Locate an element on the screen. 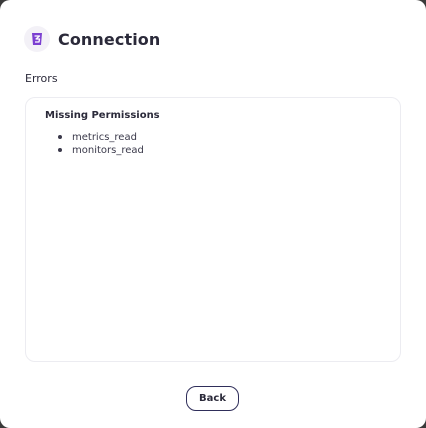  missing-permissions-list: metrics_read monitors_read is located at coordinates (101, 144).